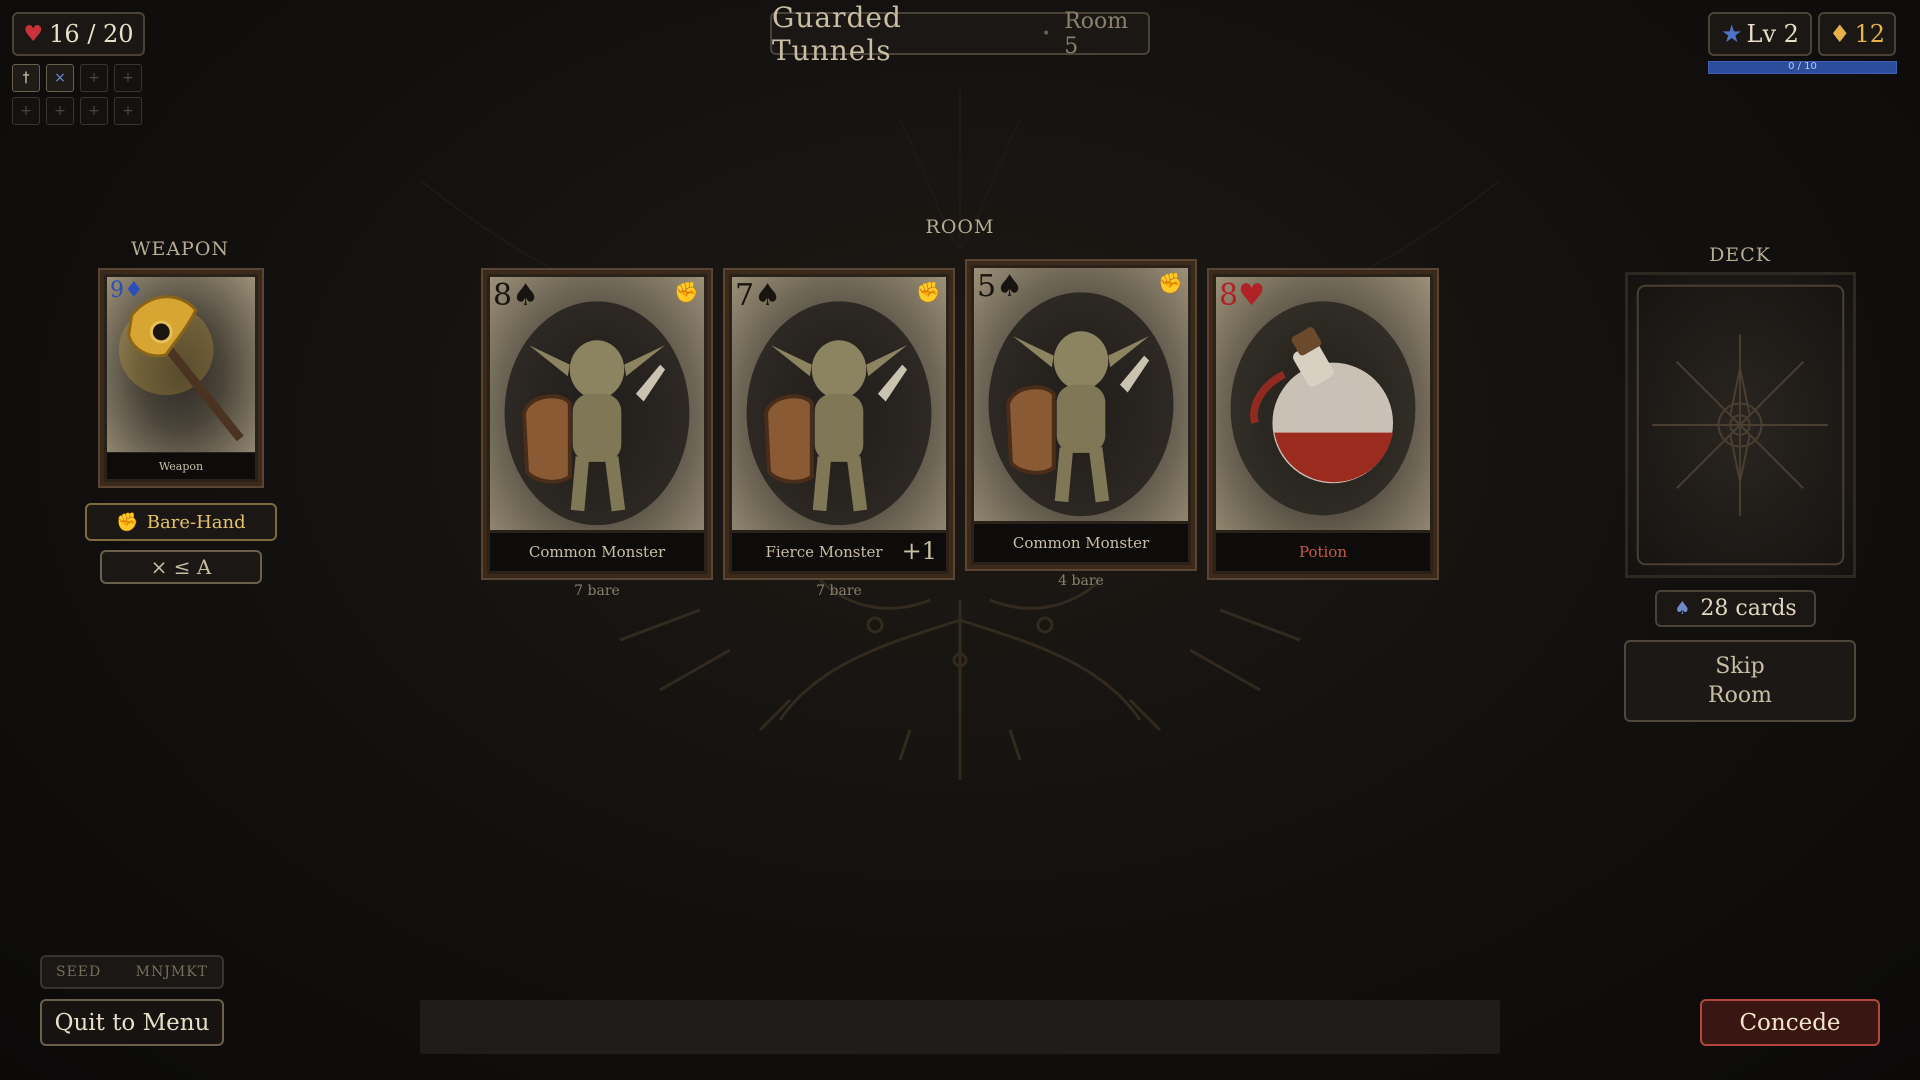 The height and width of the screenshot is (1080, 1920). Describe the element at coordinates (77, 78) in the screenshot. I see `inventory-row-1: † × + +` at that location.